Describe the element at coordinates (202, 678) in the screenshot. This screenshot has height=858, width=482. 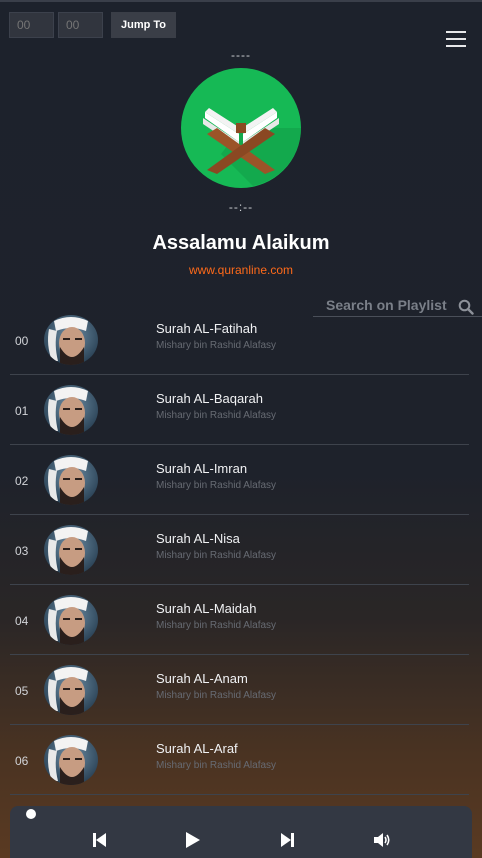
I see `track-title: Surah AL-Anam` at that location.